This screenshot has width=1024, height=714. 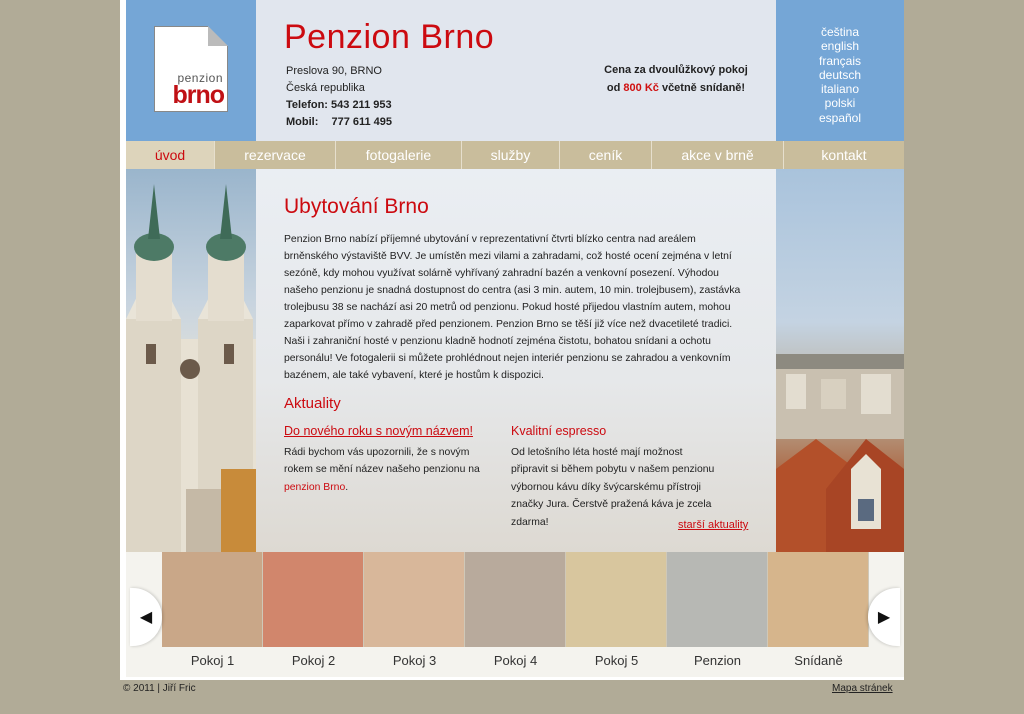 I want to click on news-title-1: Do nového roku s novým názvem!, so click(x=389, y=432).